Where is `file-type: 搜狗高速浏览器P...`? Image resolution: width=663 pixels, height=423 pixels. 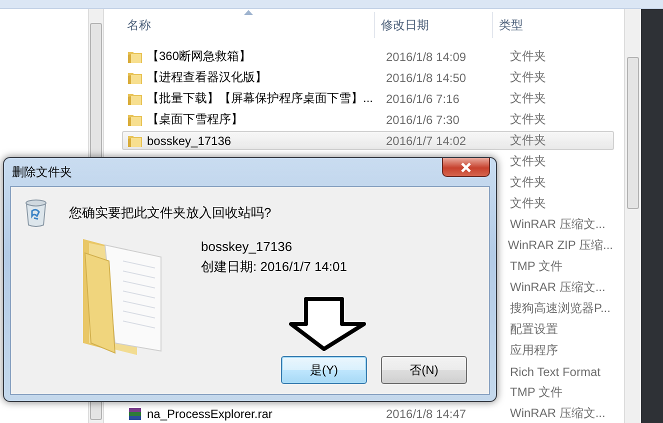
file-type: 搜狗高速浏览器P... is located at coordinates (559, 308).